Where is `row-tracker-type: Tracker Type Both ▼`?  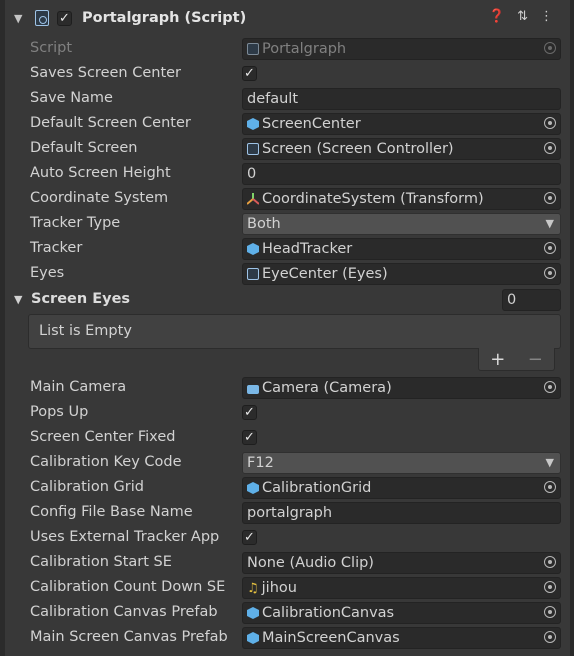 row-tracker-type: Tracker Type Both ▼ is located at coordinates (295, 224).